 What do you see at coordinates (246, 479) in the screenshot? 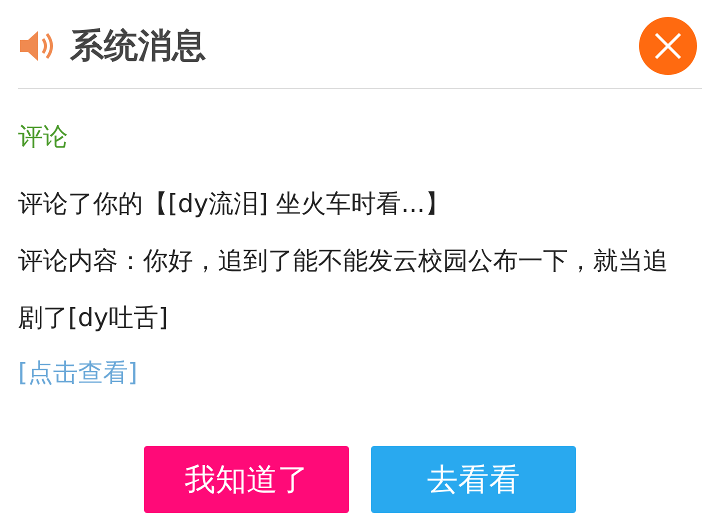
I see `action-button: 我知道了` at bounding box center [246, 479].